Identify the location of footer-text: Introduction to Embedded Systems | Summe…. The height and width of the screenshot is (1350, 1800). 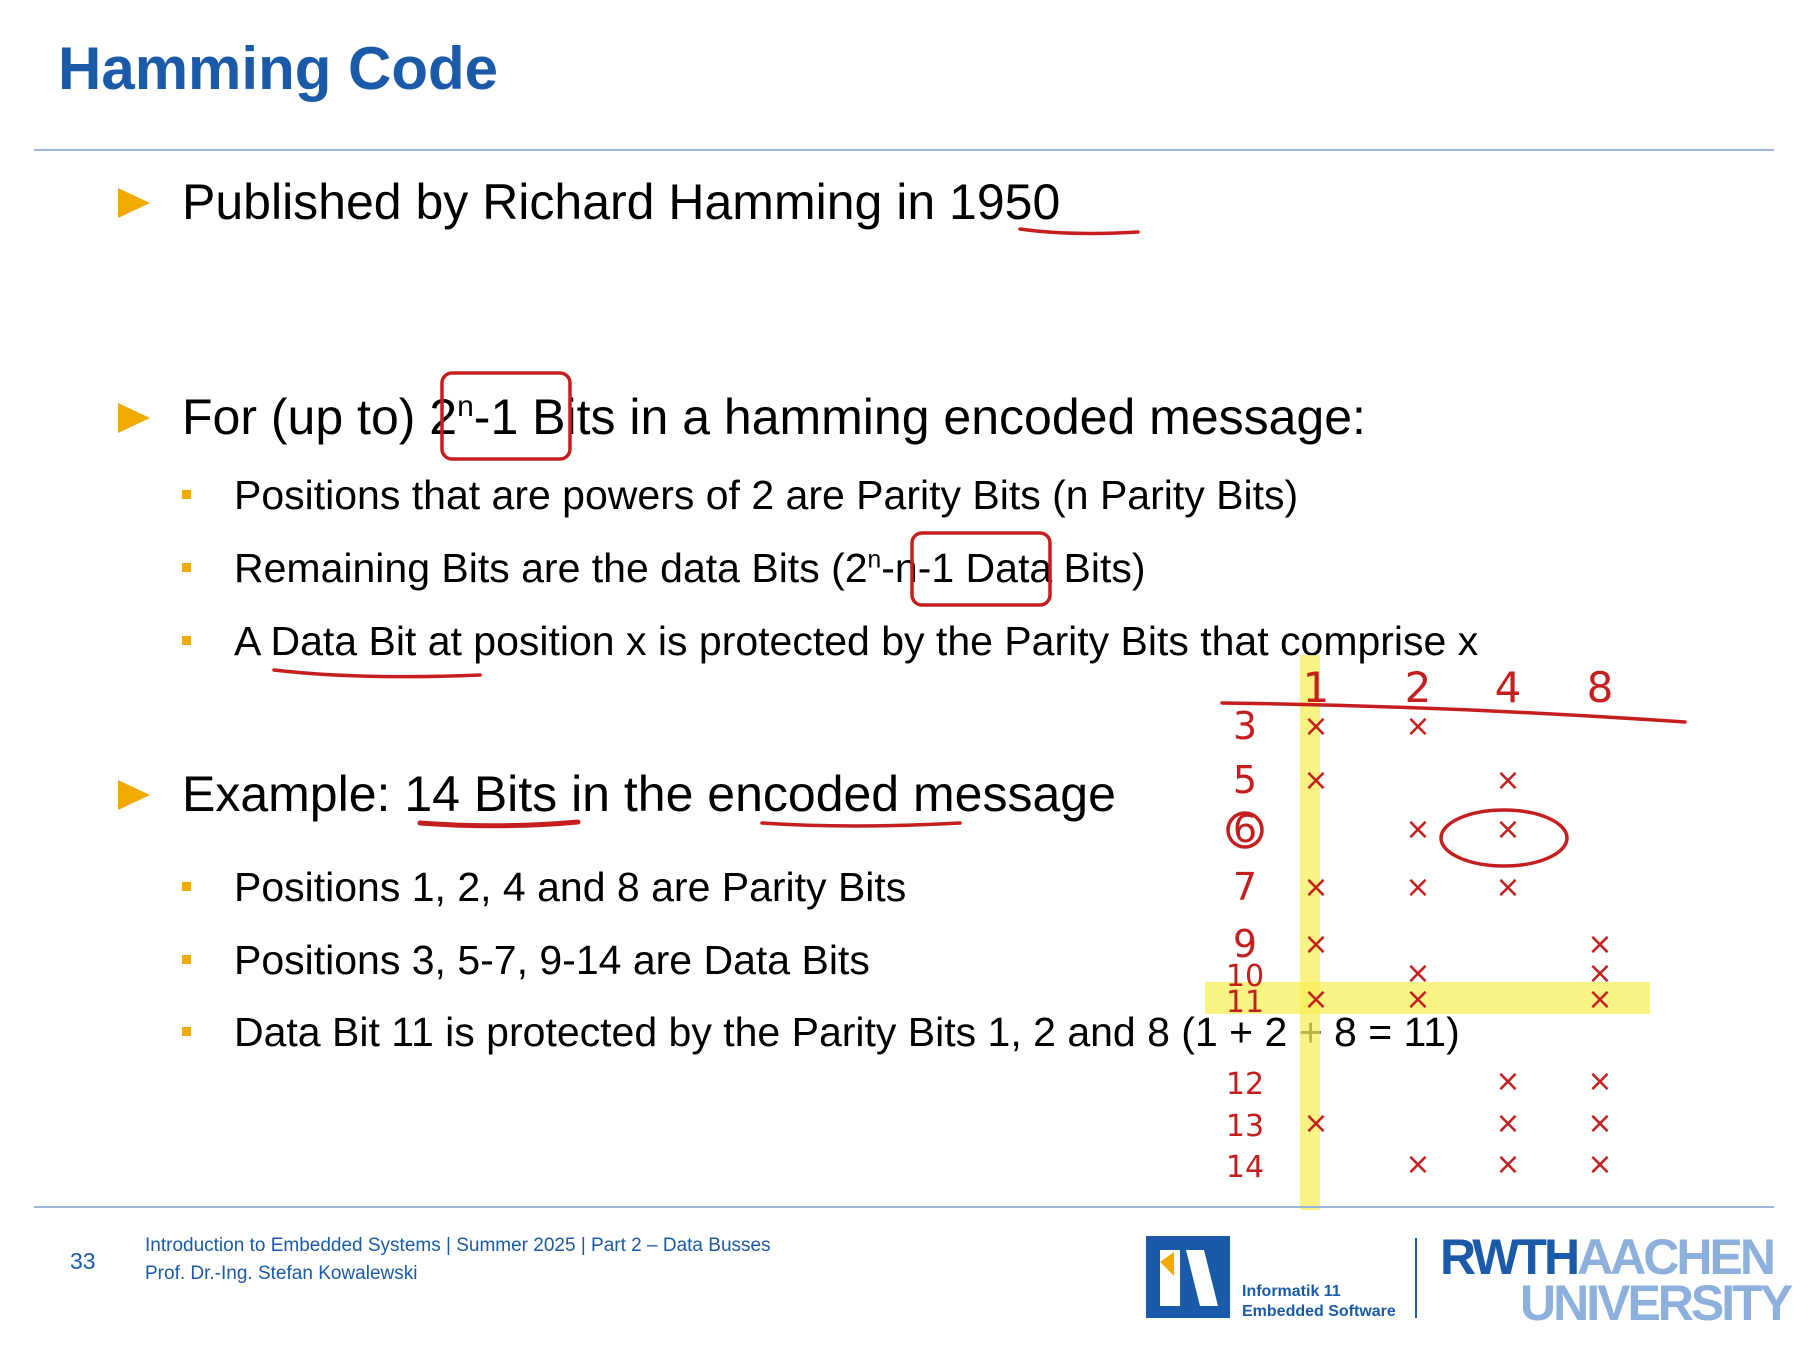
(458, 1260).